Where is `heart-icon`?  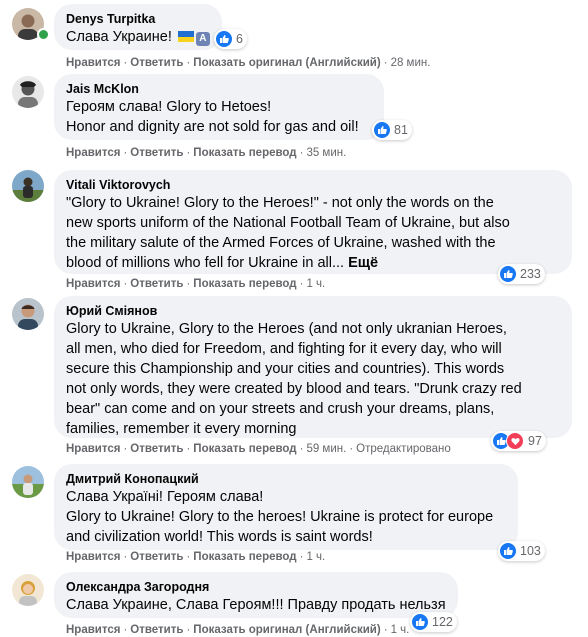
heart-icon is located at coordinates (515, 441).